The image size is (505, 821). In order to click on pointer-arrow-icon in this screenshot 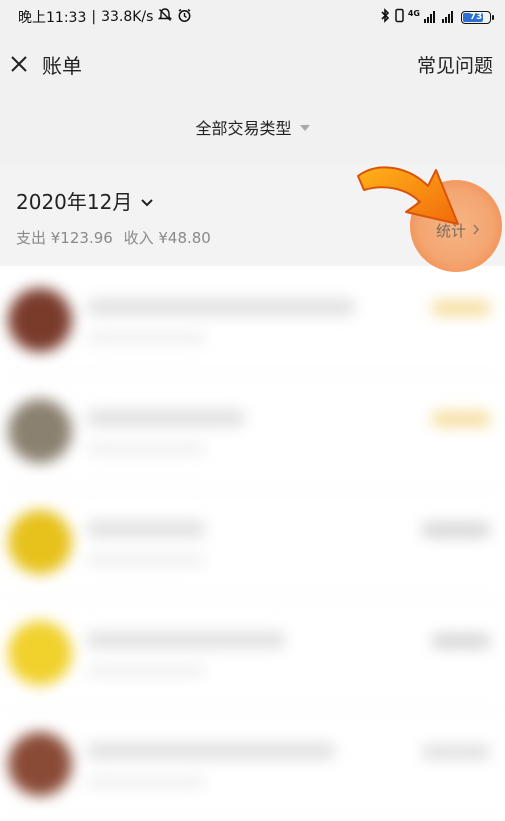, I will do `click(408, 195)`.